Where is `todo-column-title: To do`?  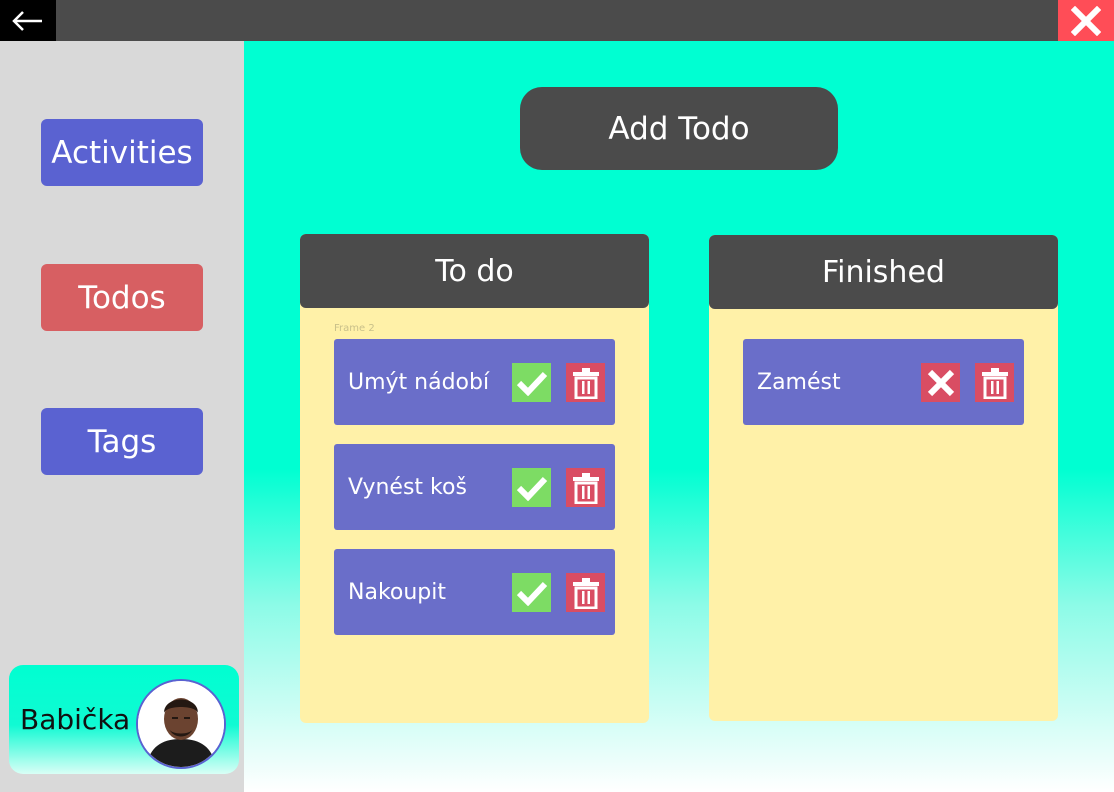 todo-column-title: To do is located at coordinates (474, 271).